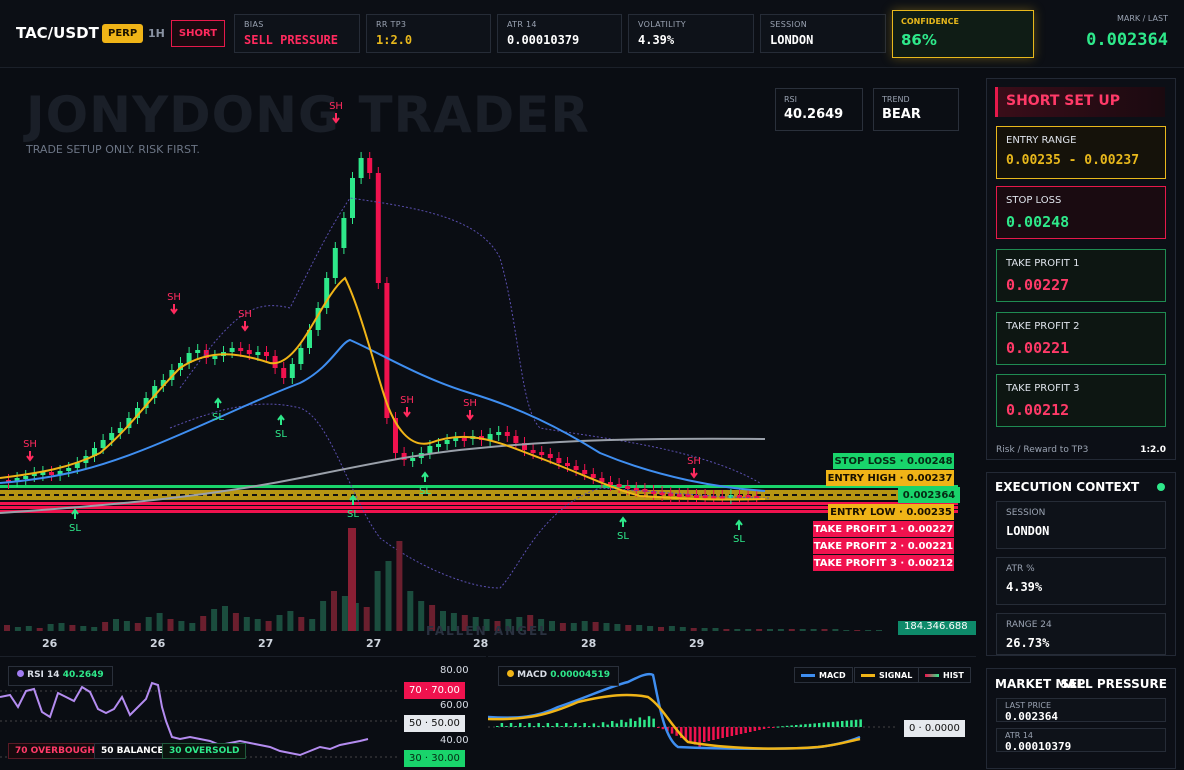 The width and height of the screenshot is (1184, 770). Describe the element at coordinates (1028, 643) in the screenshot. I see `card-value: 26.73%` at that location.